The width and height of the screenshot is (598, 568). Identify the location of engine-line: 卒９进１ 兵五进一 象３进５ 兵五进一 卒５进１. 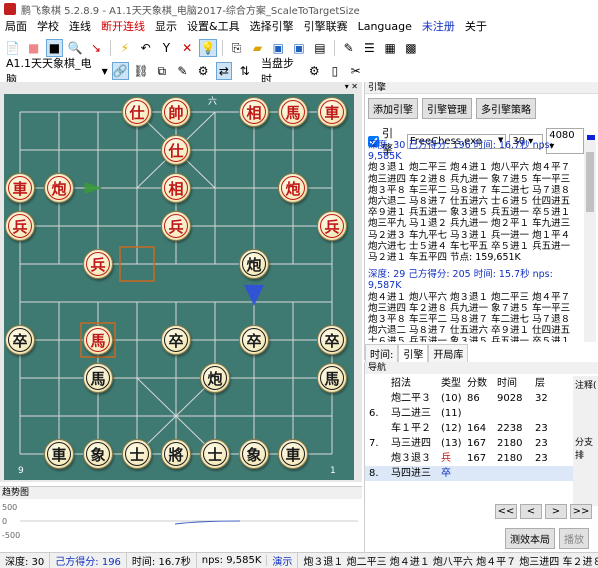
(469, 213).